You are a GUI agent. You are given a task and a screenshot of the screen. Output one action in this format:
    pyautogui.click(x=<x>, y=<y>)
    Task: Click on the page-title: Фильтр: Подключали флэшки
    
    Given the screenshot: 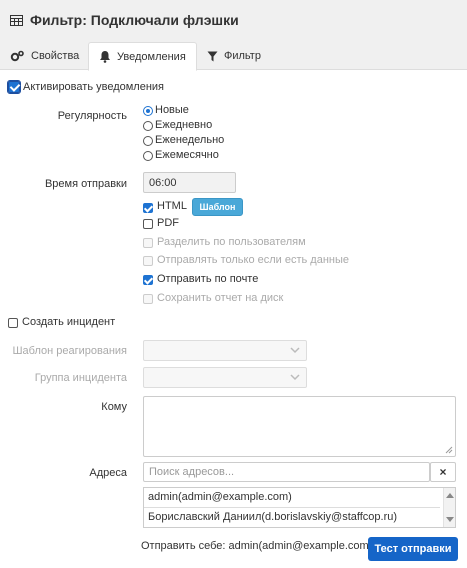 What is the action you would take?
    pyautogui.click(x=124, y=20)
    